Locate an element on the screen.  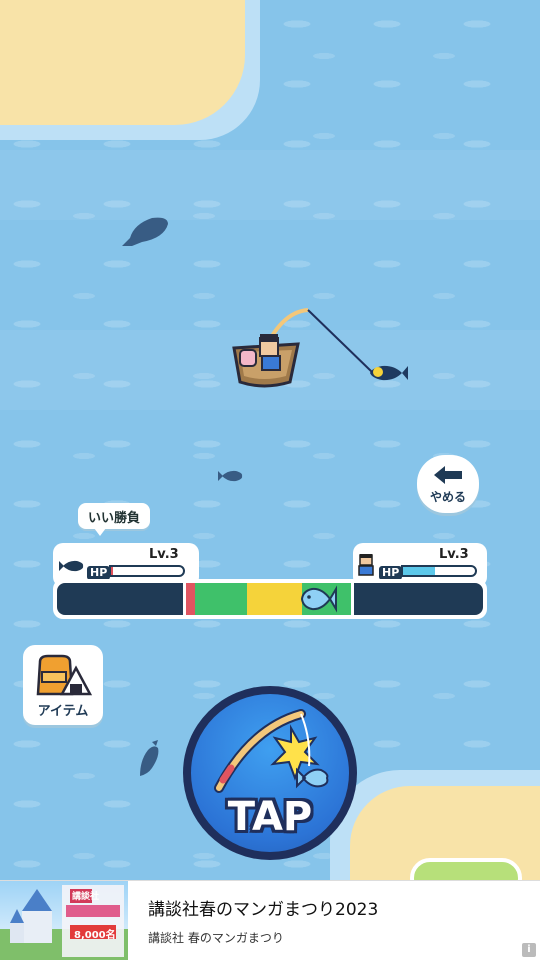
ad-thumb-text: 講談社 is located at coordinates (86, 897).